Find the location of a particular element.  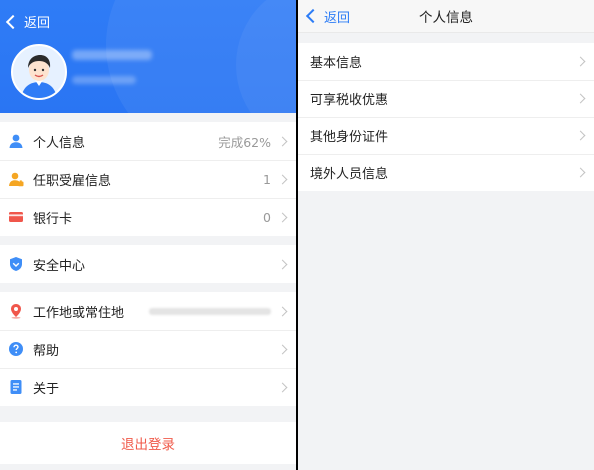

completion-value: 完成62% is located at coordinates (244, 142).